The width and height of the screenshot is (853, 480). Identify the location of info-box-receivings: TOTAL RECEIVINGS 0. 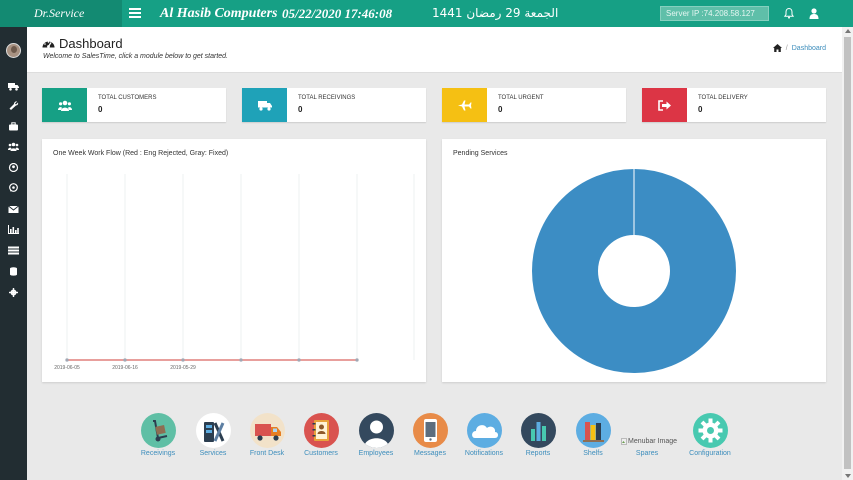
(334, 105).